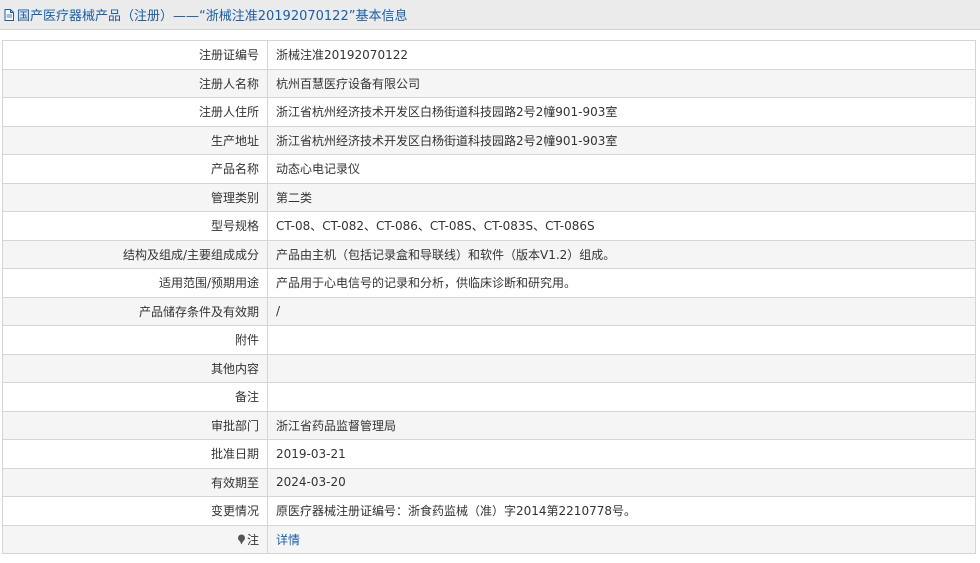  Describe the element at coordinates (490, 15) in the screenshot. I see `page-title-bar: 国产医疗器械产品（注册）——“浙械注准20192070122”基本信息` at that location.